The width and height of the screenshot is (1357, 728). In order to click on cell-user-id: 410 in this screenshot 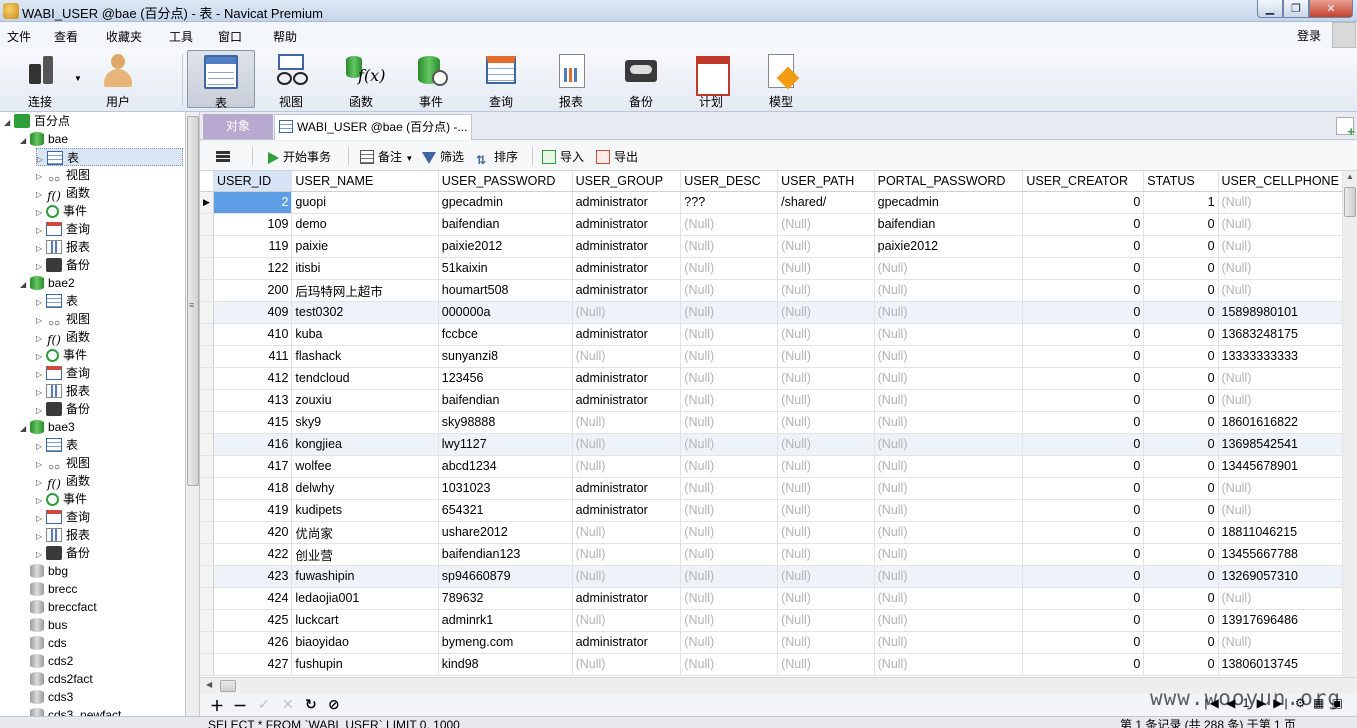, I will do `click(253, 334)`.